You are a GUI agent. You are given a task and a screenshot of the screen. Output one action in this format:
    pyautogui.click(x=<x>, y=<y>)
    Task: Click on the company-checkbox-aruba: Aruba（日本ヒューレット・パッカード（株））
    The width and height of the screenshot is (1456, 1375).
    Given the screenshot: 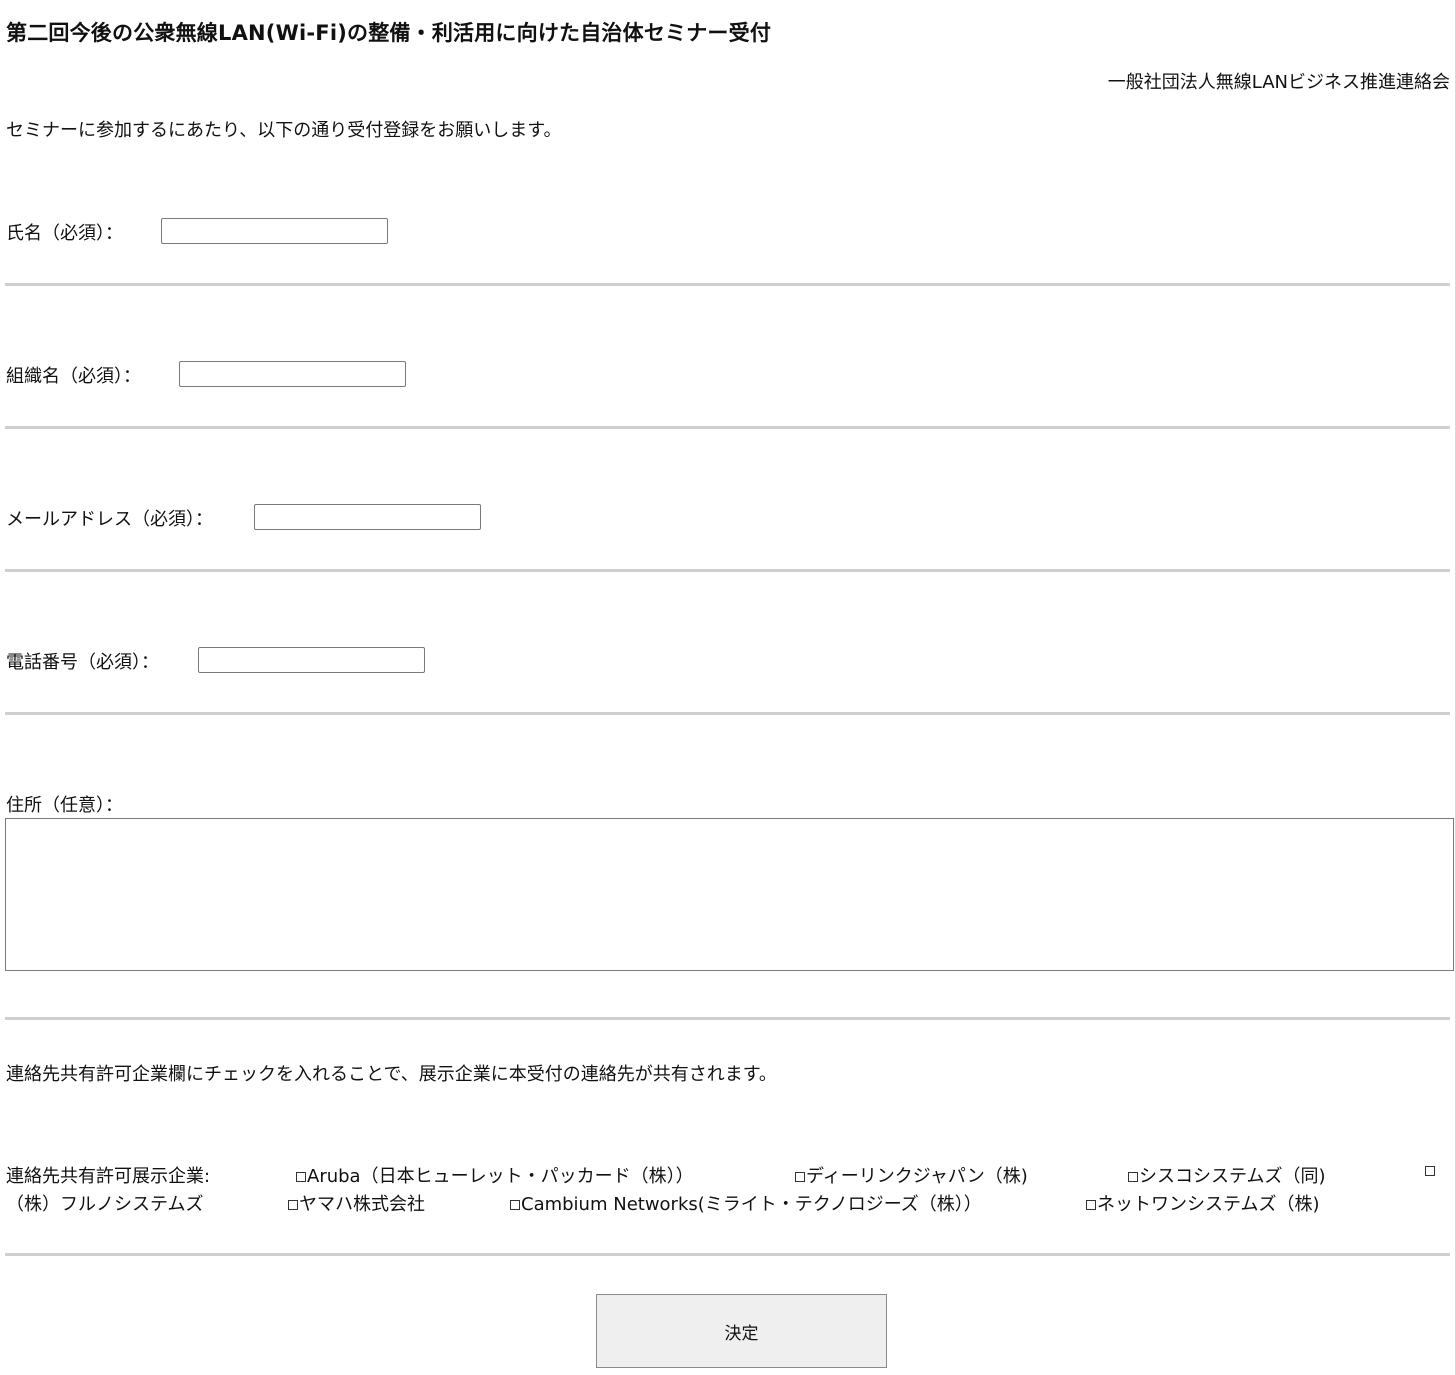 What is the action you would take?
    pyautogui.click(x=495, y=1175)
    